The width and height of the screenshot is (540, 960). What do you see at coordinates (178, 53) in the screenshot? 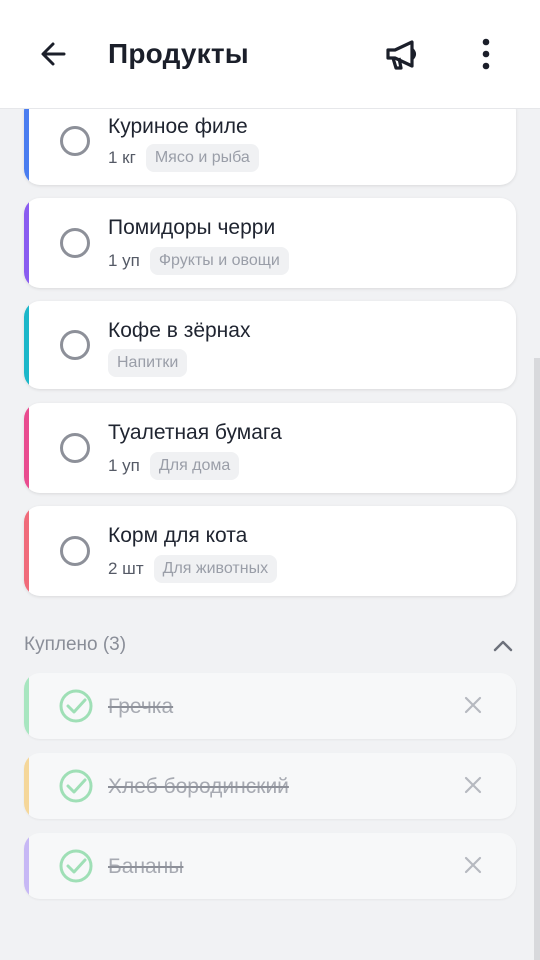
I see `page-title: Продукты` at bounding box center [178, 53].